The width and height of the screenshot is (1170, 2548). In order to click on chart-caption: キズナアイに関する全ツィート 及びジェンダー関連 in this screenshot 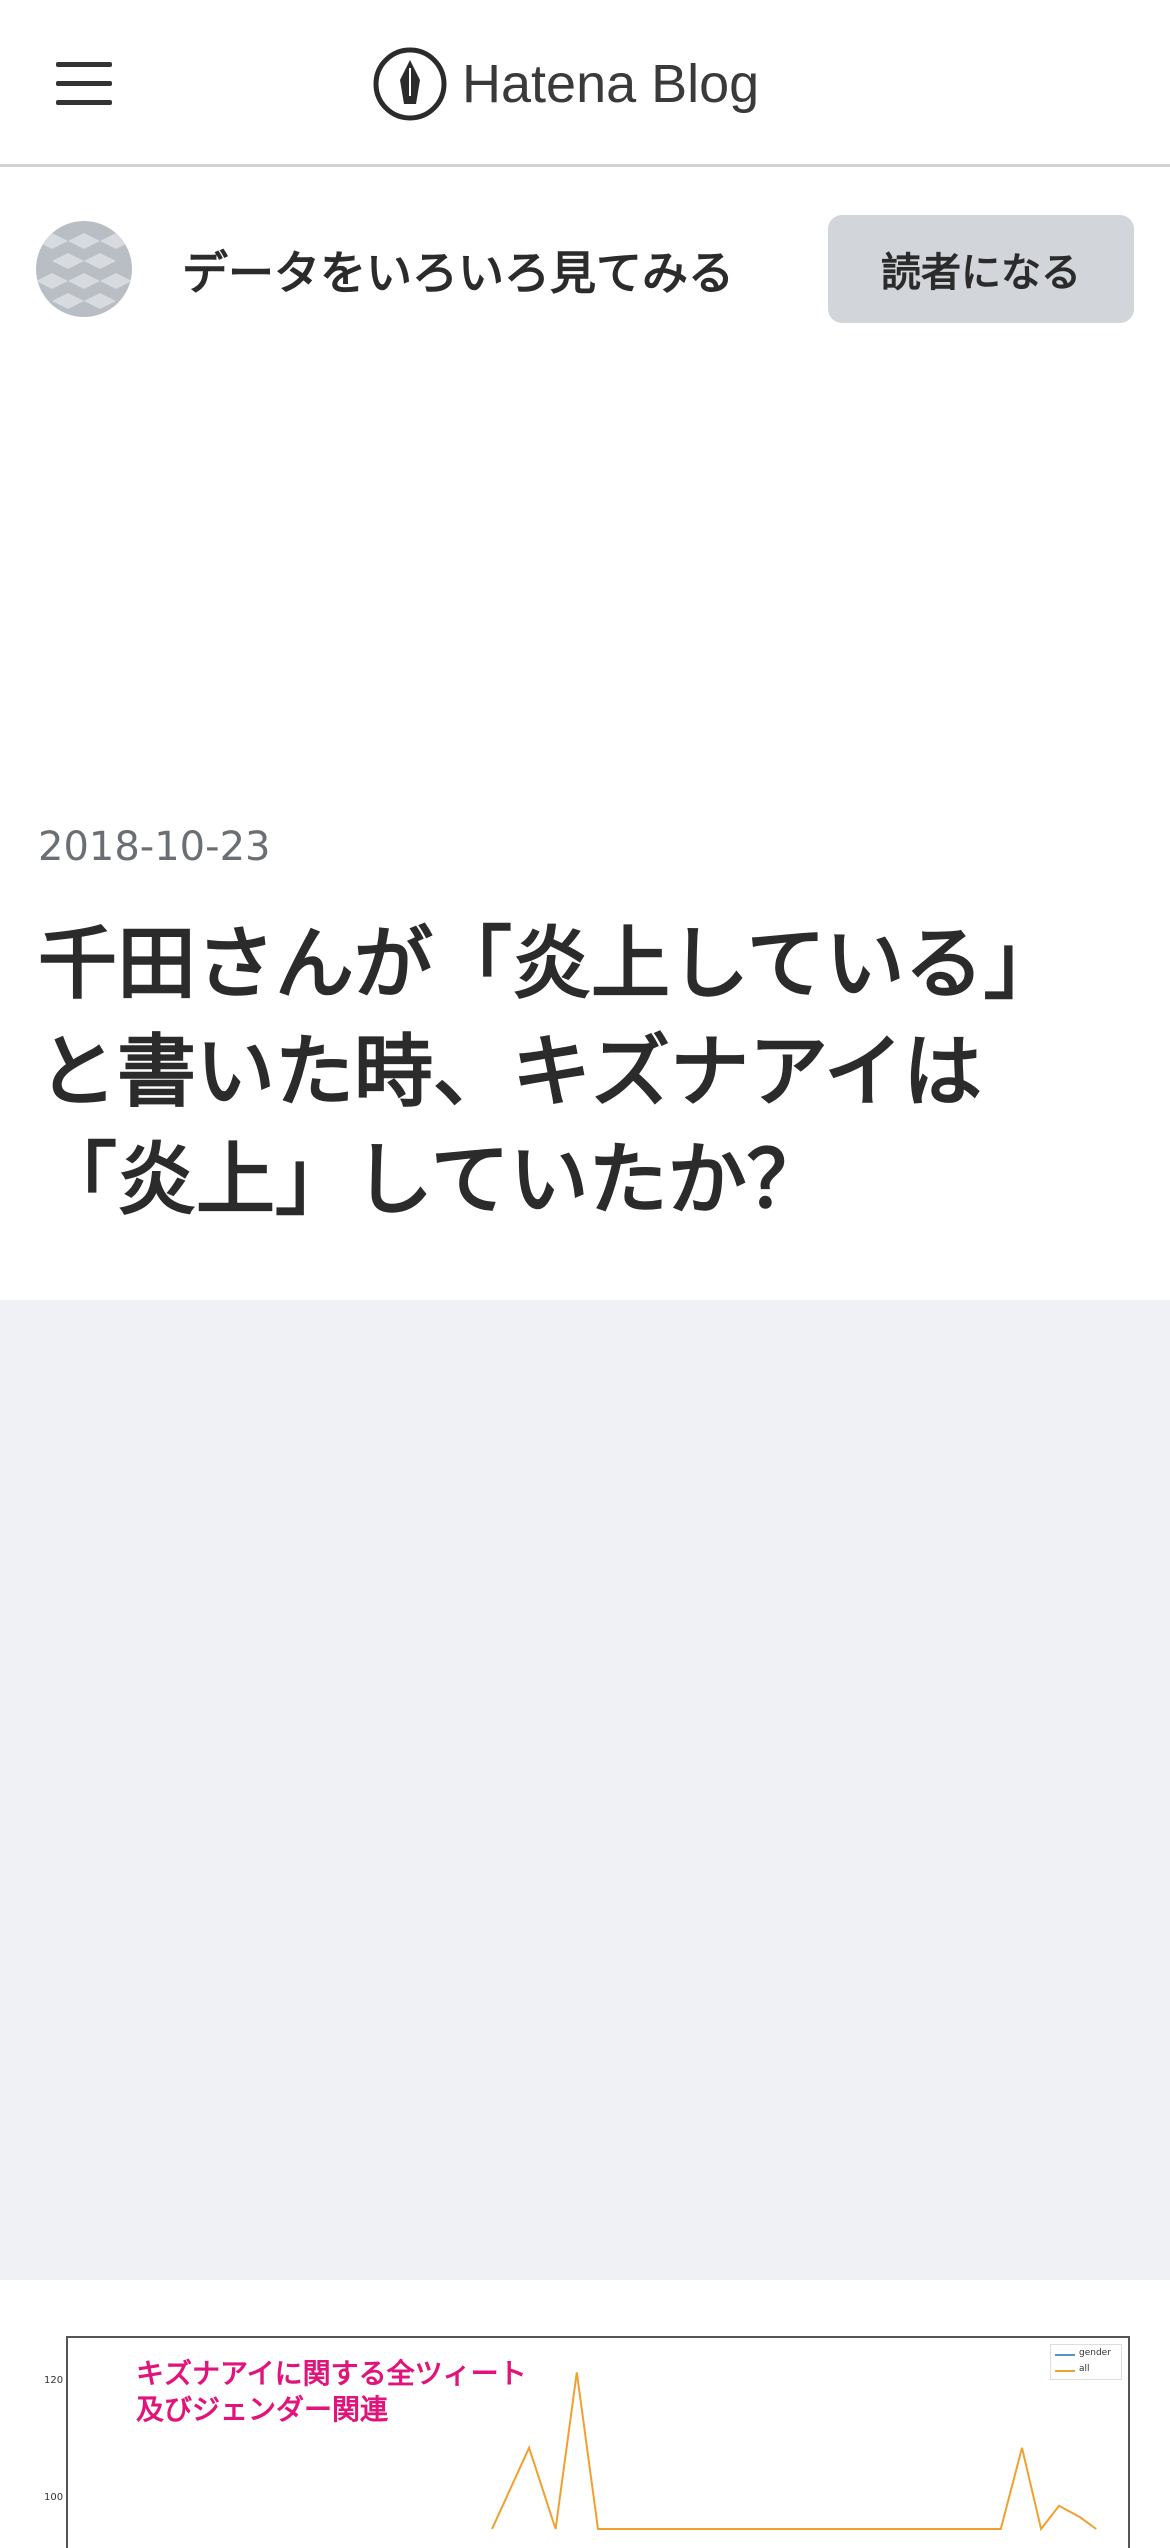, I will do `click(331, 2392)`.